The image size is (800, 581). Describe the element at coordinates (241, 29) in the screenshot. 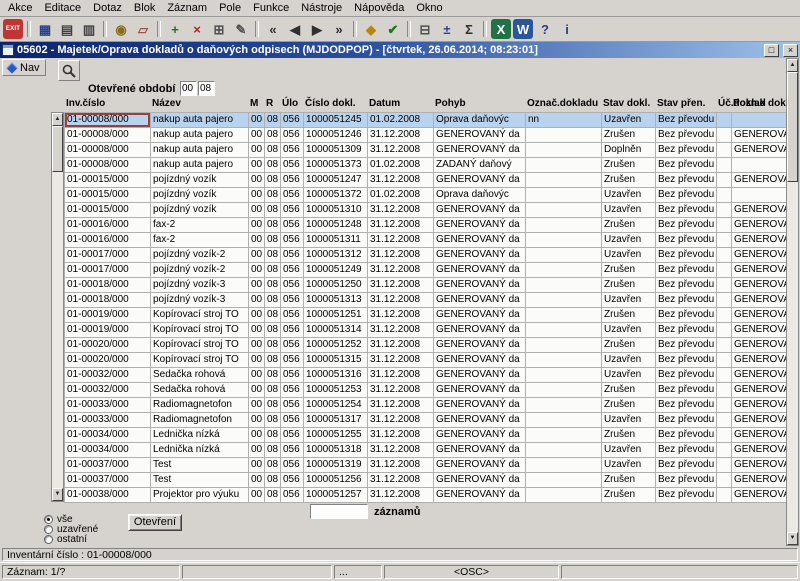

I see `edit-field-icon: ✎` at that location.